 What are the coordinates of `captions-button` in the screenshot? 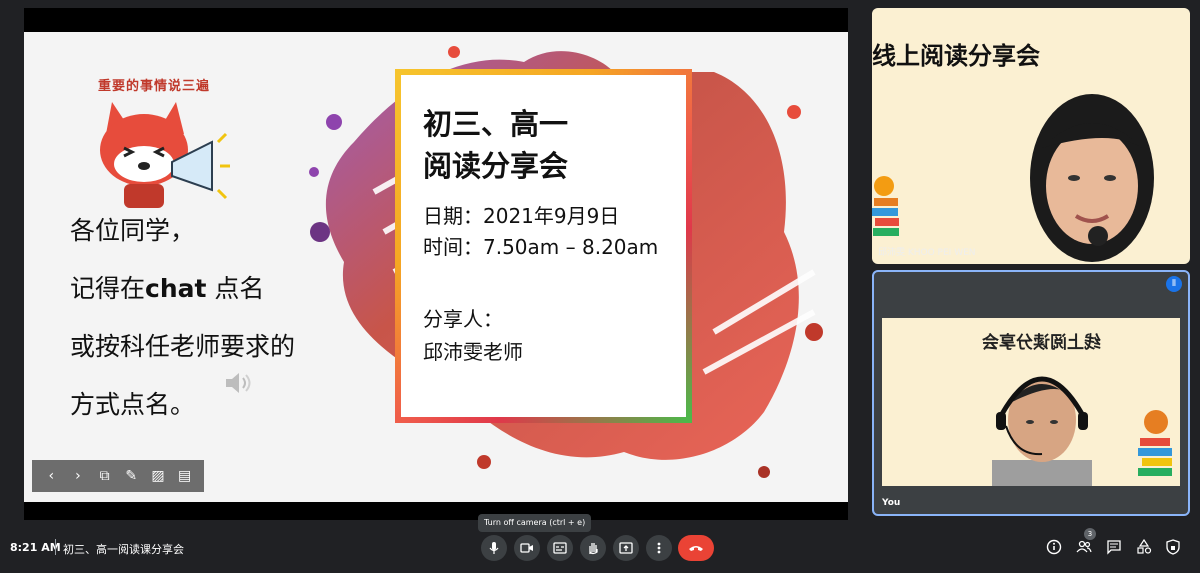 It's located at (560, 548).